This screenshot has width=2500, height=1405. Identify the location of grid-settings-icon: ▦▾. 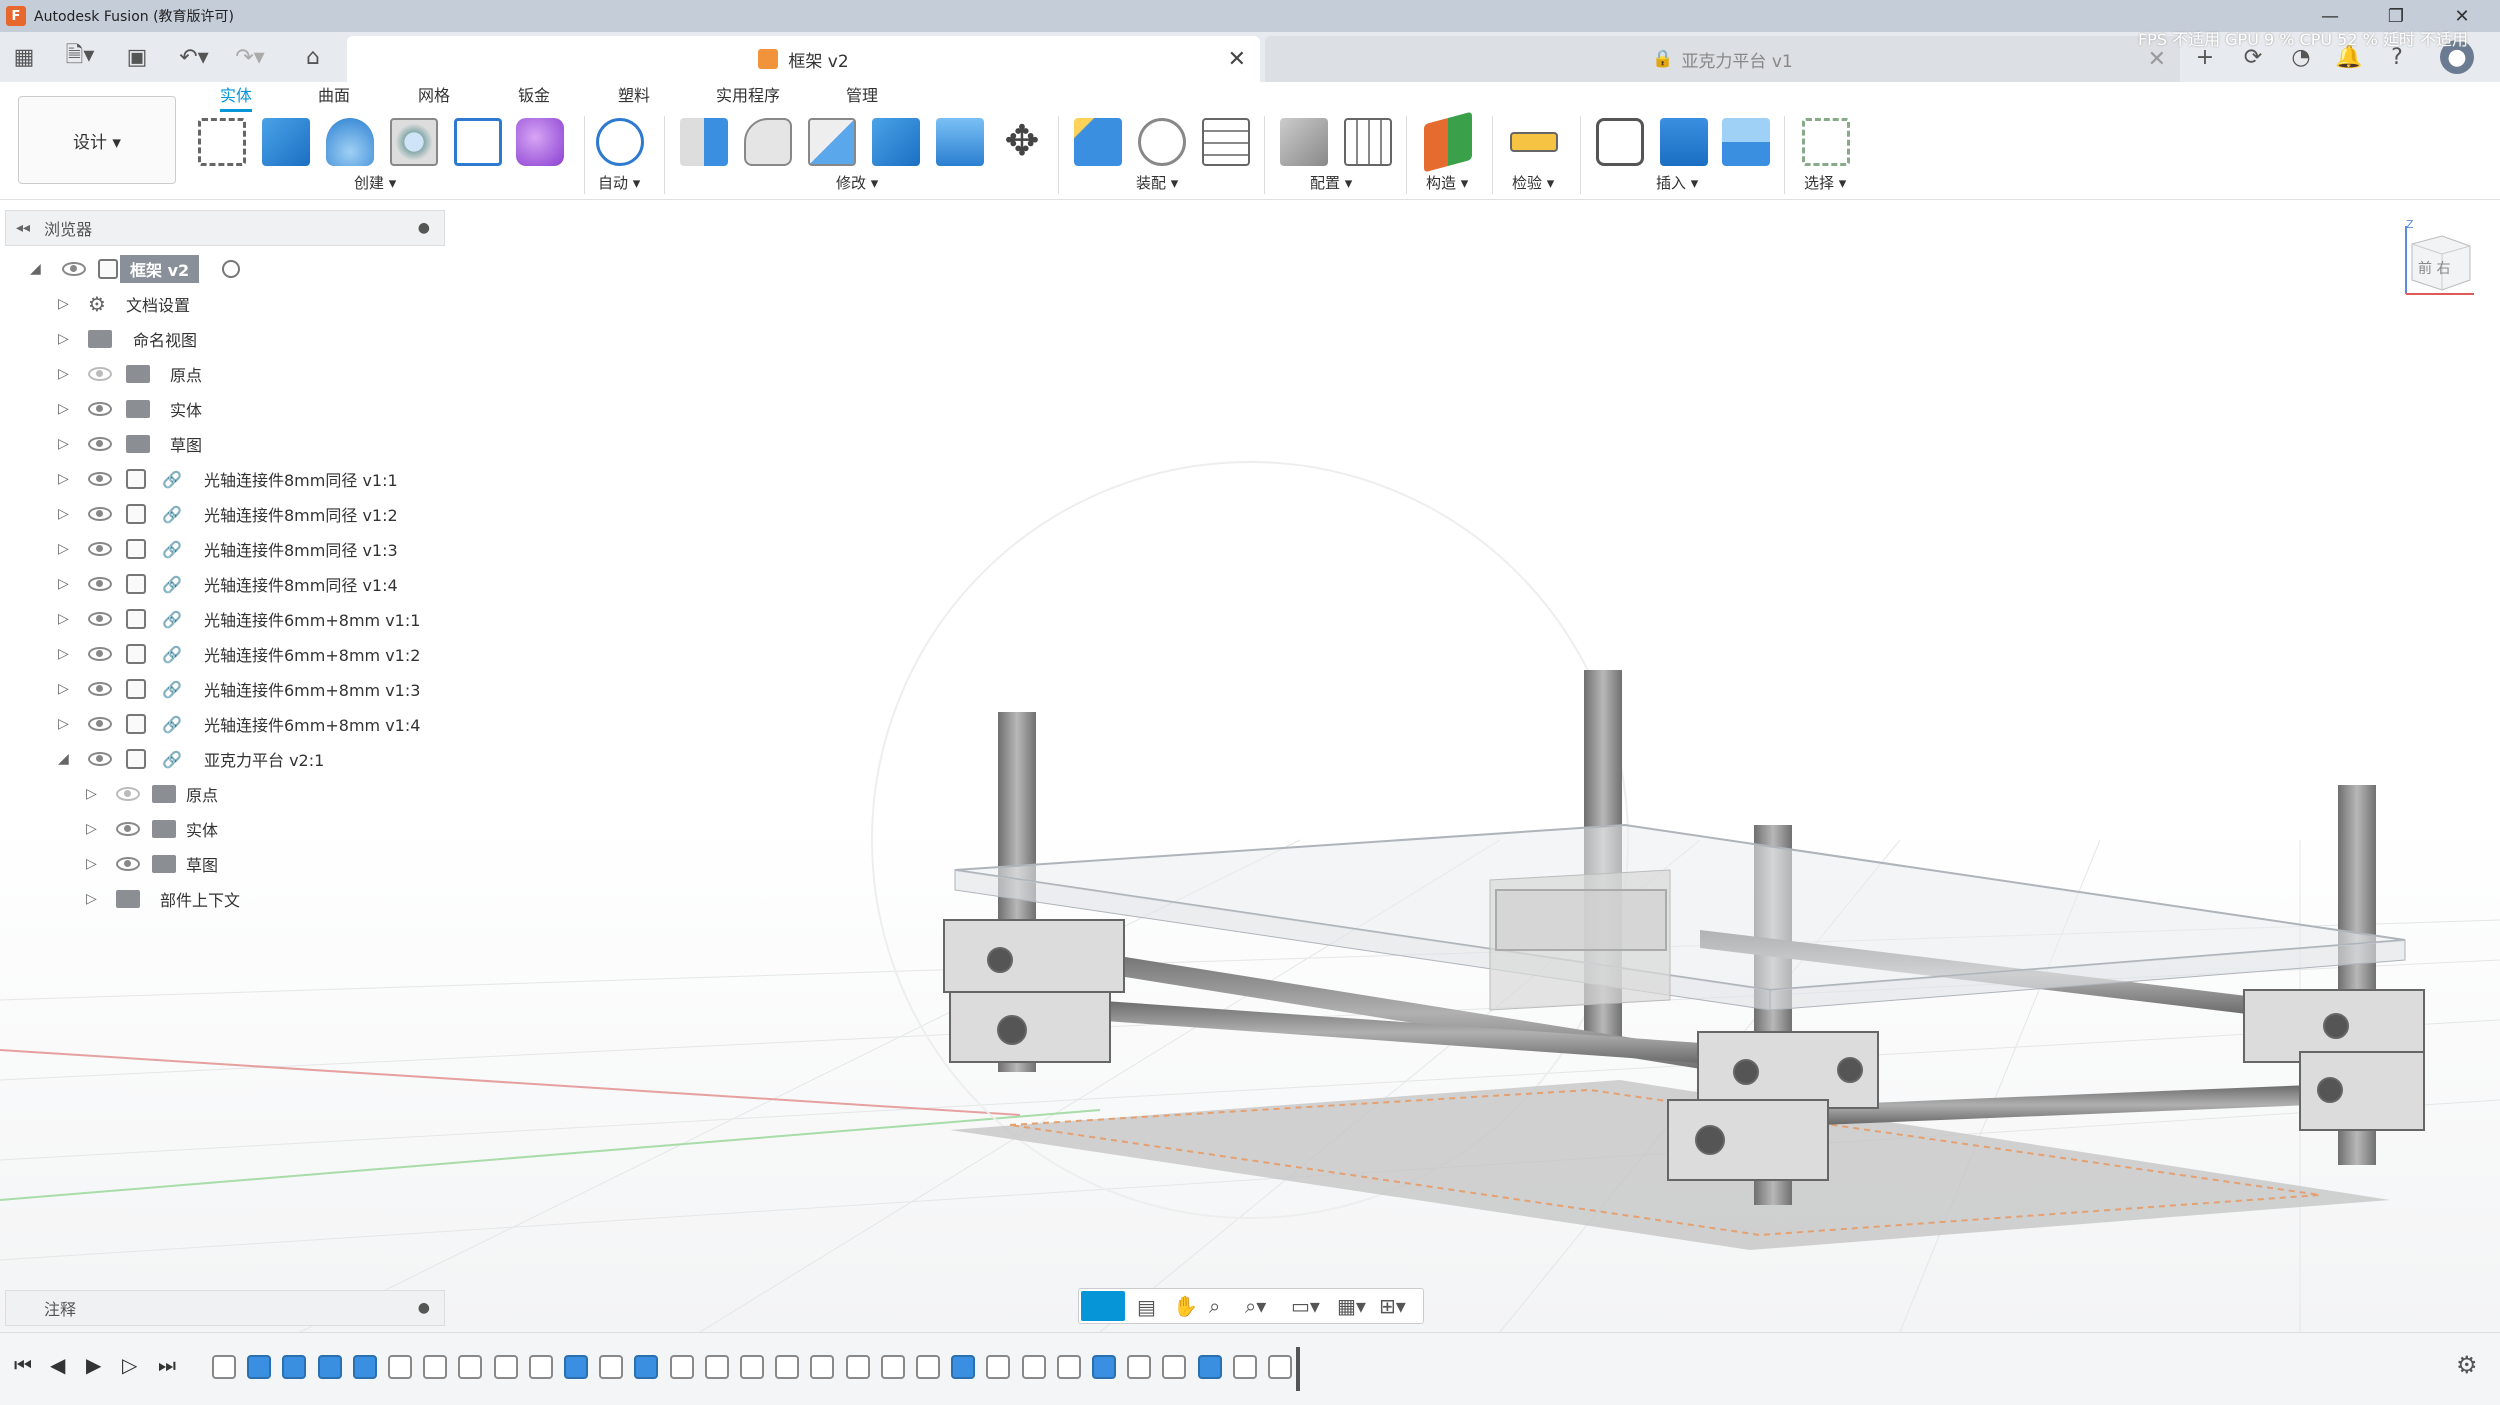
(1351, 1306).